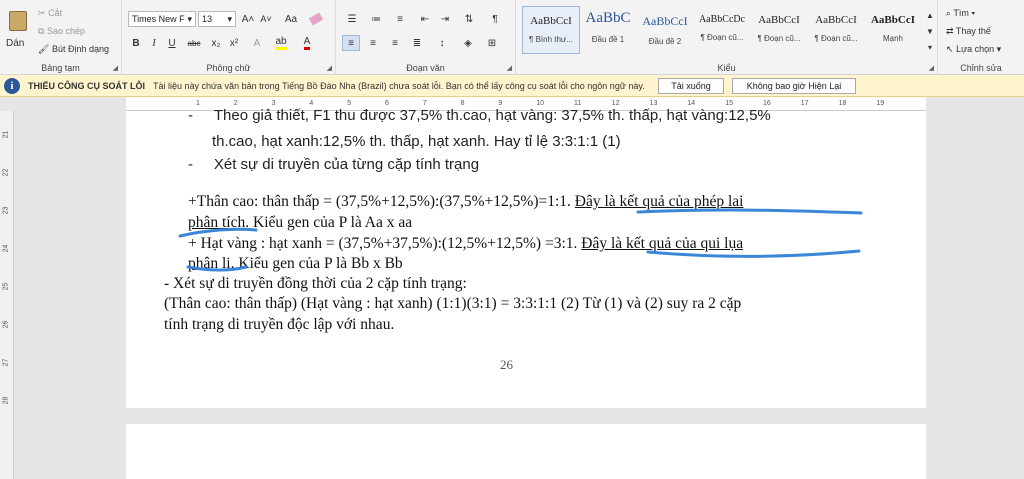 Image resolution: width=1024 pixels, height=479 pixels. Describe the element at coordinates (495, 19) in the screenshot. I see `show-formatting-button: ¶` at that location.